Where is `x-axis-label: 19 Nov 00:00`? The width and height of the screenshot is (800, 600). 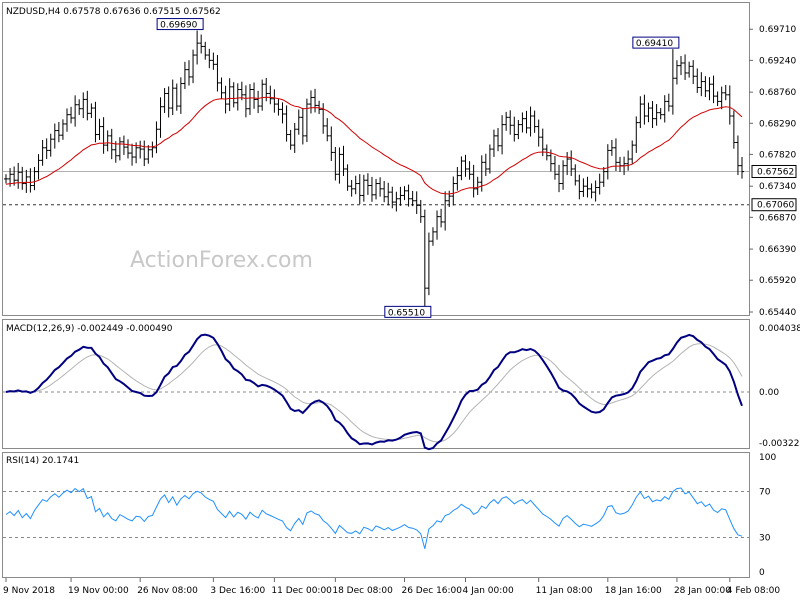 x-axis-label: 19 Nov 00:00 is located at coordinates (98, 591).